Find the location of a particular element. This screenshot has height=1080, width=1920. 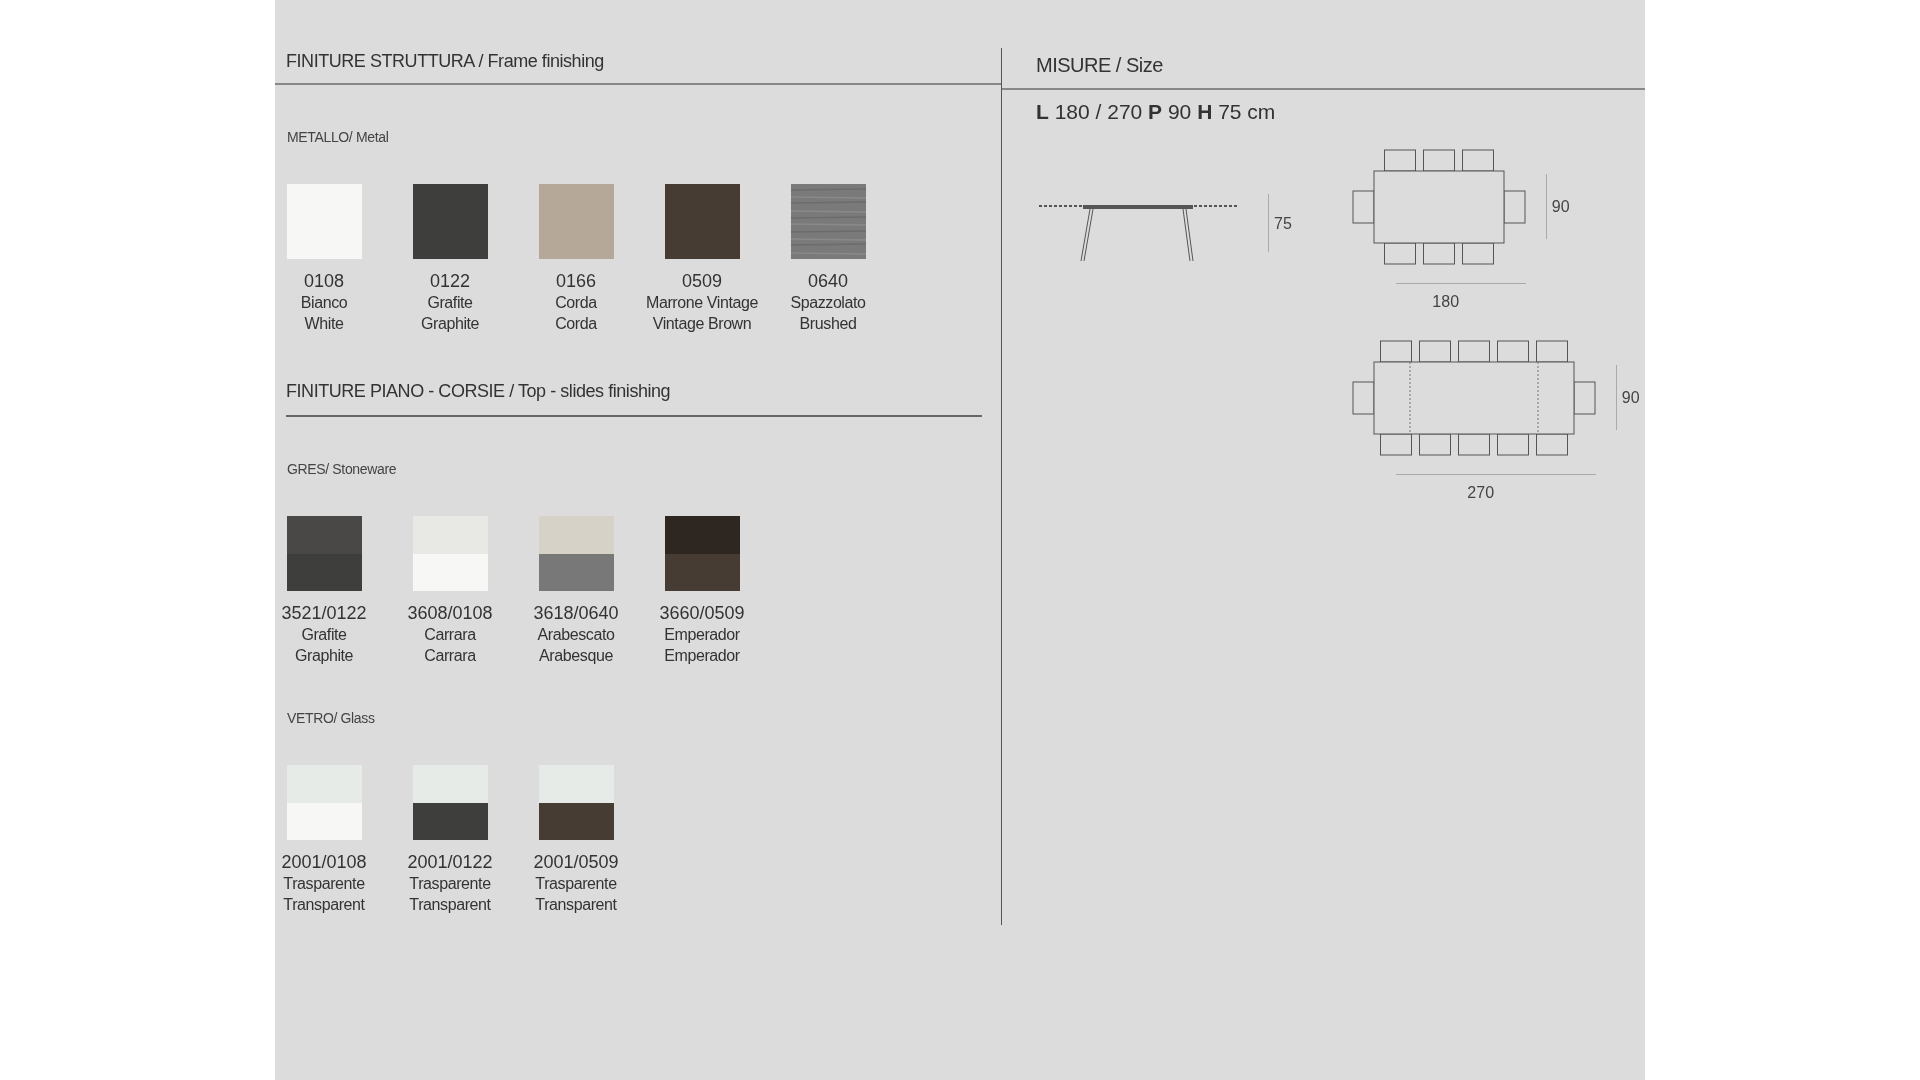

finish-code: 2001/0122 is located at coordinates (450, 862).